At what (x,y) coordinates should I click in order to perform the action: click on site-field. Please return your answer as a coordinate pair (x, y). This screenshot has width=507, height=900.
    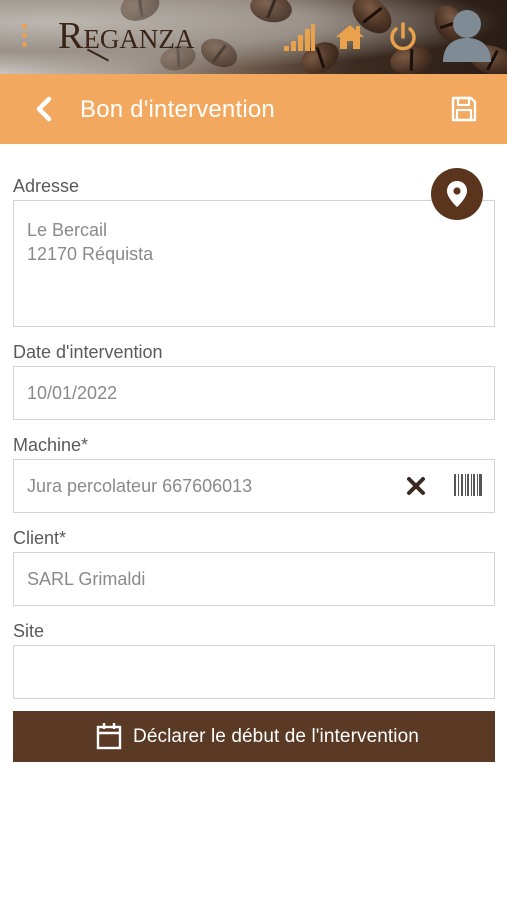
    Looking at the image, I should click on (254, 672).